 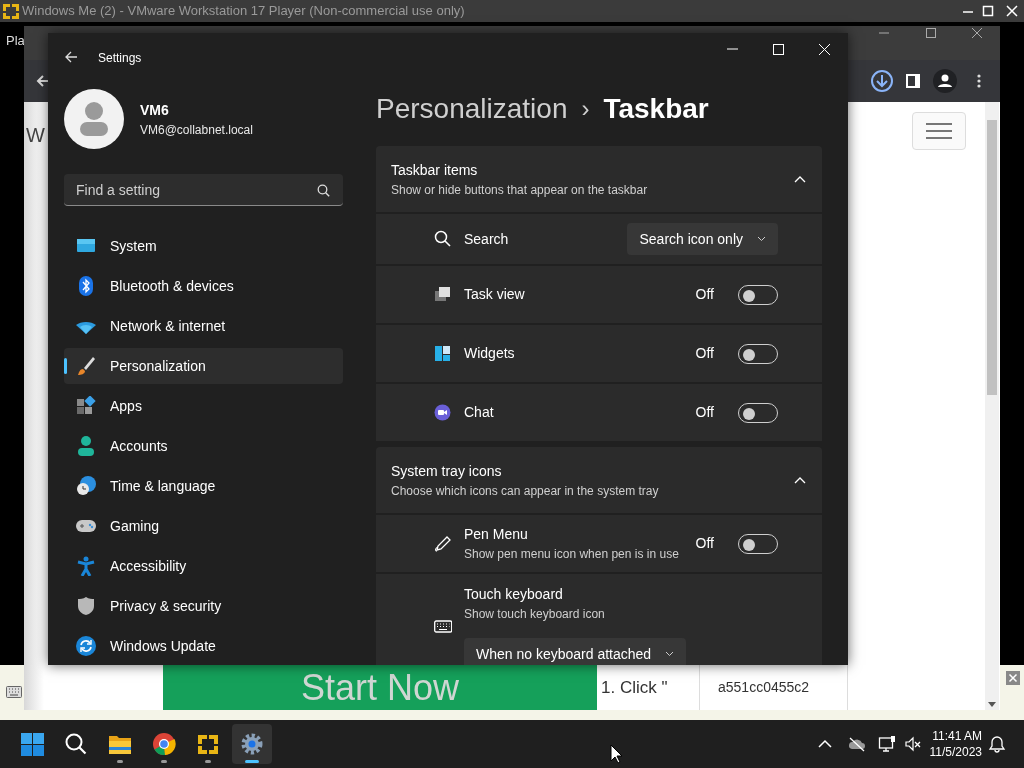 What do you see at coordinates (15, 41) in the screenshot?
I see `menu-label: Pla` at bounding box center [15, 41].